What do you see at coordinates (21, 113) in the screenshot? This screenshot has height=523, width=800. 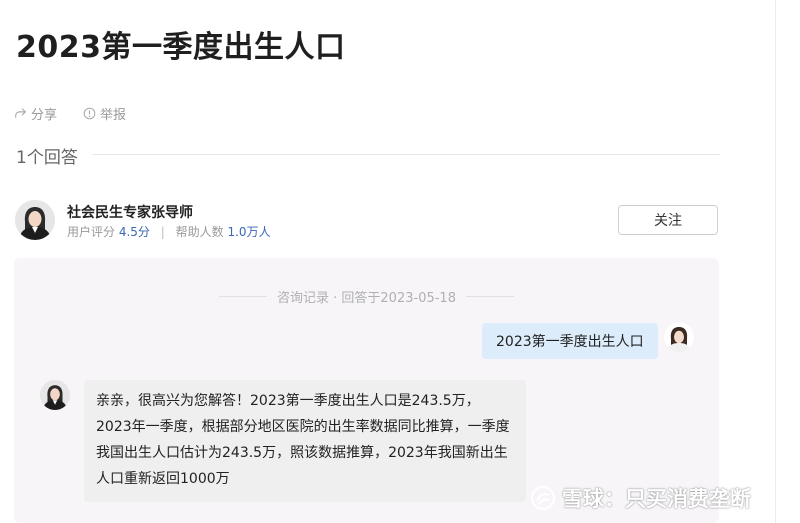 I see `share-icon` at bounding box center [21, 113].